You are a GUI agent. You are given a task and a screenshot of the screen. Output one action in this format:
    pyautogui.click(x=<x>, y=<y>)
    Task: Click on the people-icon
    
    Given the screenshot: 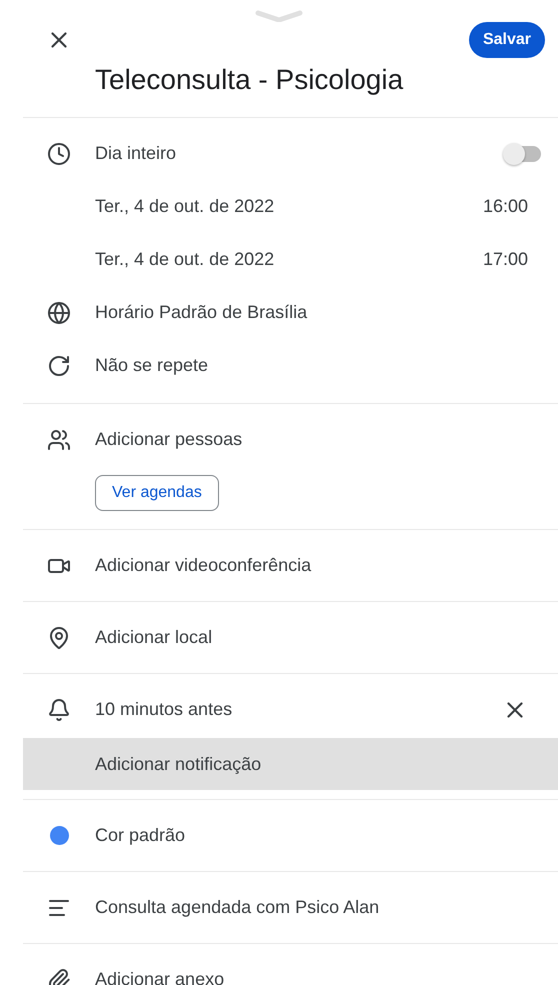 What is the action you would take?
    pyautogui.click(x=59, y=440)
    